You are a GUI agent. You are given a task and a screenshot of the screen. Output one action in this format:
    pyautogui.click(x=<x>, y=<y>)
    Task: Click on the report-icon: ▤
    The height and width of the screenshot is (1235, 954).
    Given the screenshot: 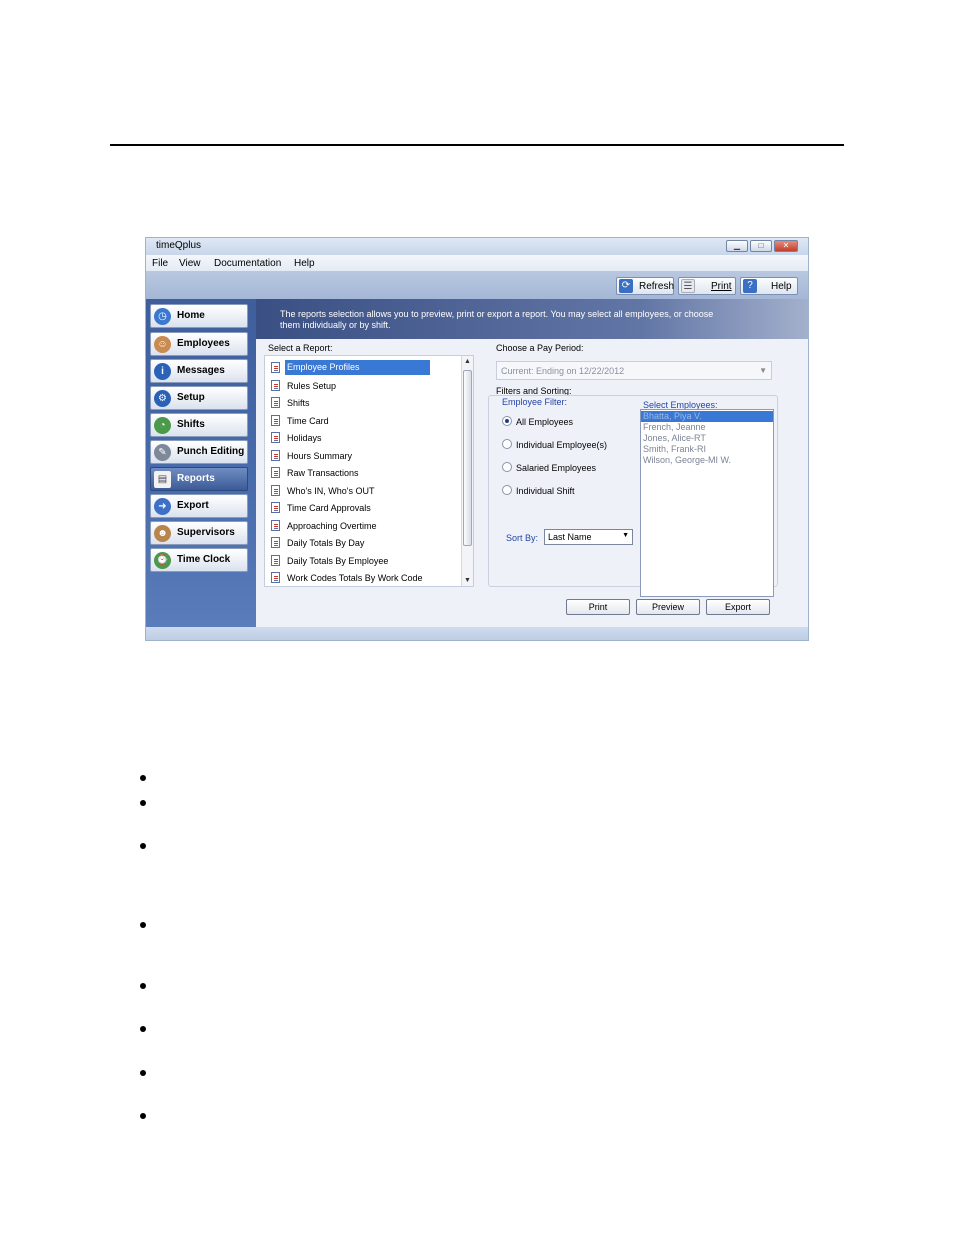 What is the action you would take?
    pyautogui.click(x=162, y=479)
    